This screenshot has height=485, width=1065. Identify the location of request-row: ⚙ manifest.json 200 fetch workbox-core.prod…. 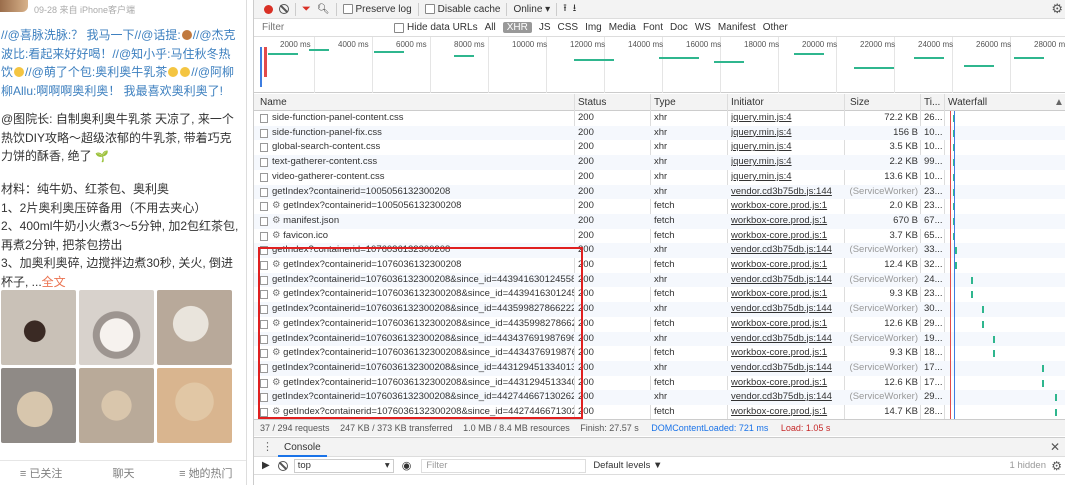
(659, 221).